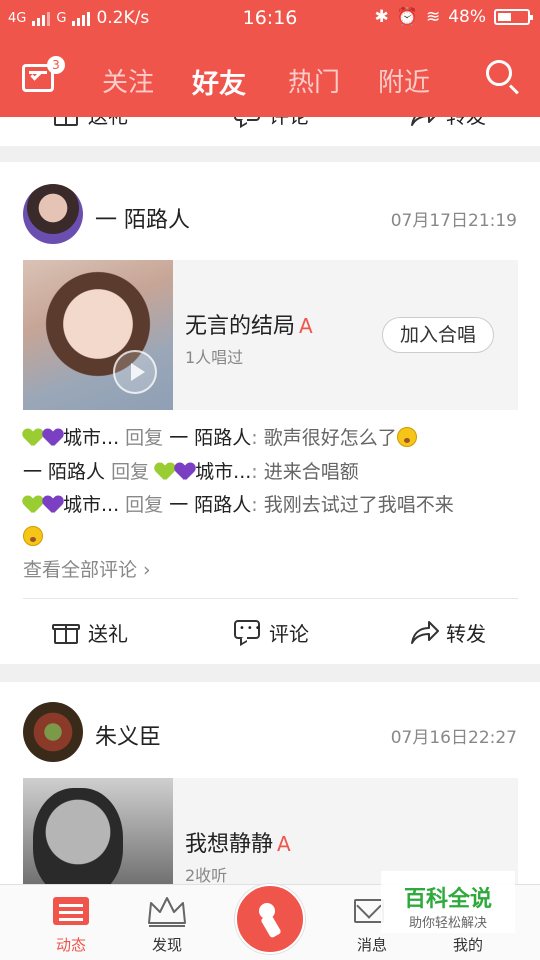 The height and width of the screenshot is (960, 540). I want to click on battery-percent: 48%, so click(467, 17).